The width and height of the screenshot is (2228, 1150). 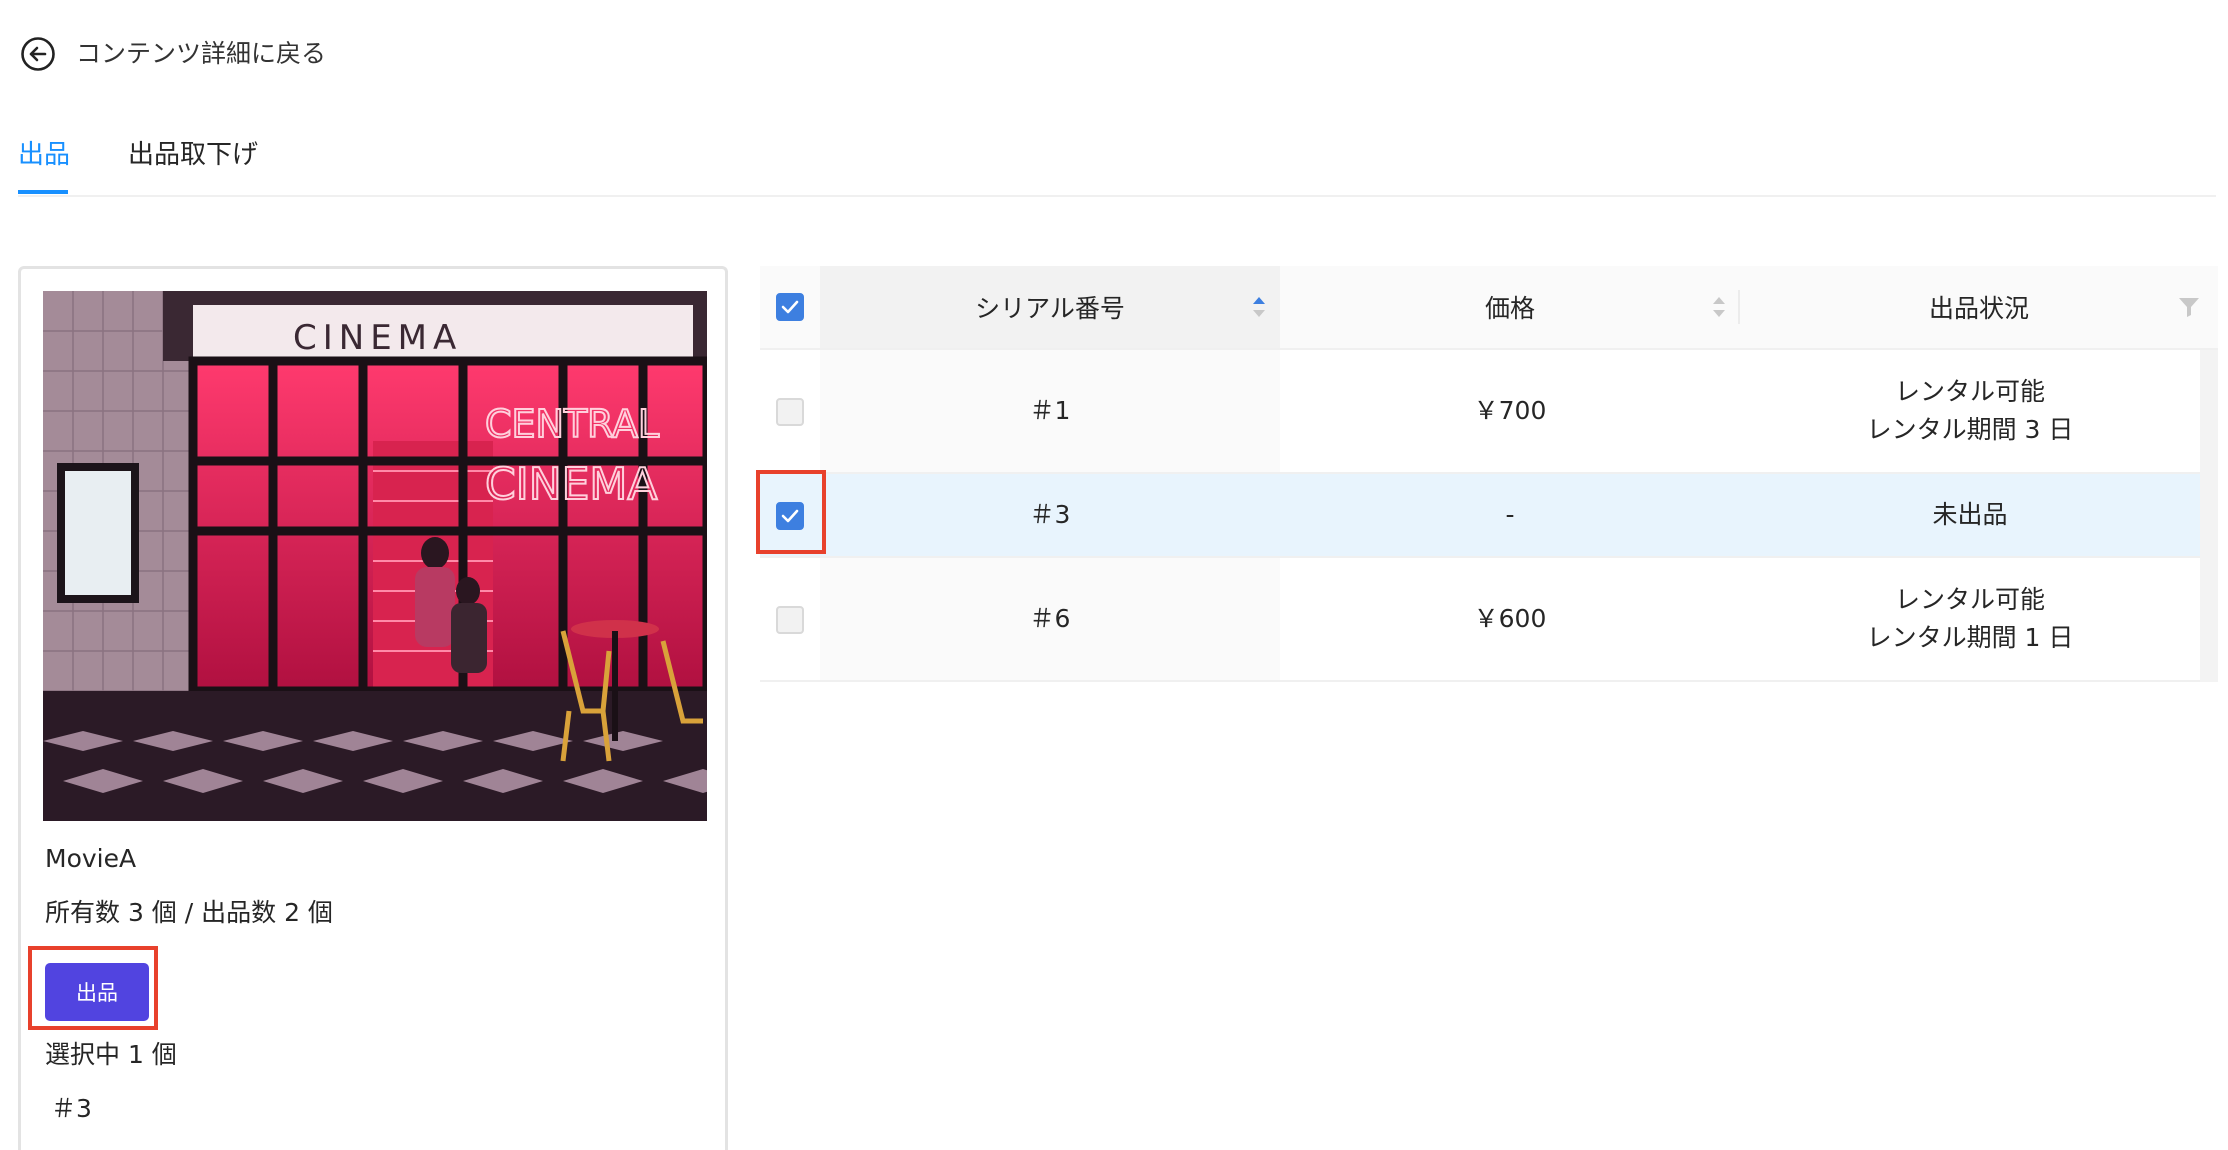 I want to click on table-row: ＃6 ￥600 レンタル可能 レンタル期間 1 日, so click(x=1480, y=620).